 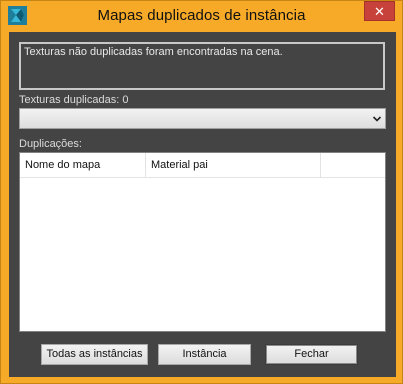 I want to click on instance-all-button: Todas as instâncias, so click(x=94, y=354).